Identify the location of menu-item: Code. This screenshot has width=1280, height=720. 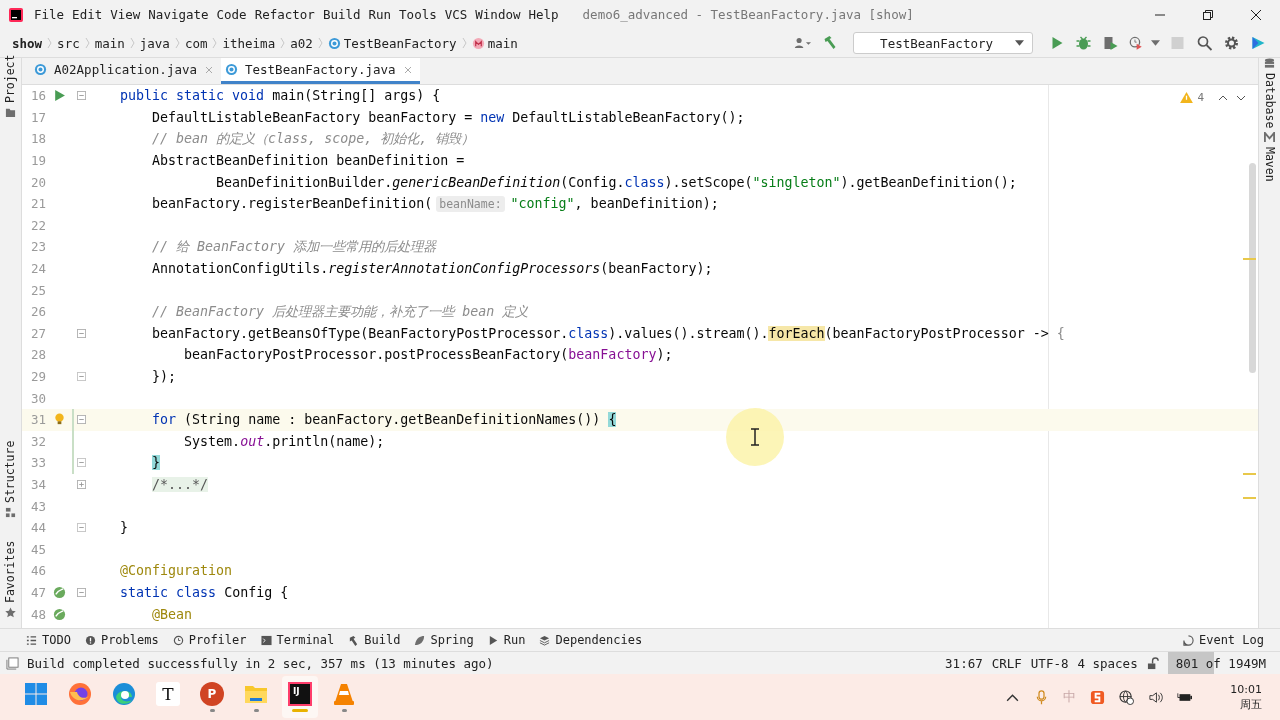
(231, 14).